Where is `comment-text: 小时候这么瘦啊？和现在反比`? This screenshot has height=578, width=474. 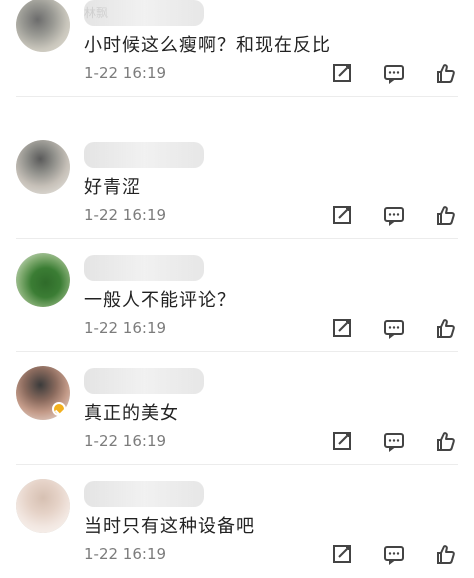
comment-text: 小时候这么瘦啊？和现在反比 is located at coordinates (207, 45).